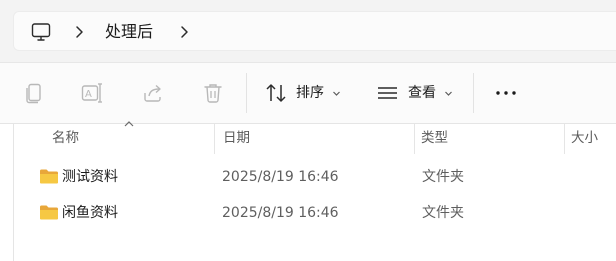 The image size is (616, 261). I want to click on view-button: 查看, so click(416, 93).